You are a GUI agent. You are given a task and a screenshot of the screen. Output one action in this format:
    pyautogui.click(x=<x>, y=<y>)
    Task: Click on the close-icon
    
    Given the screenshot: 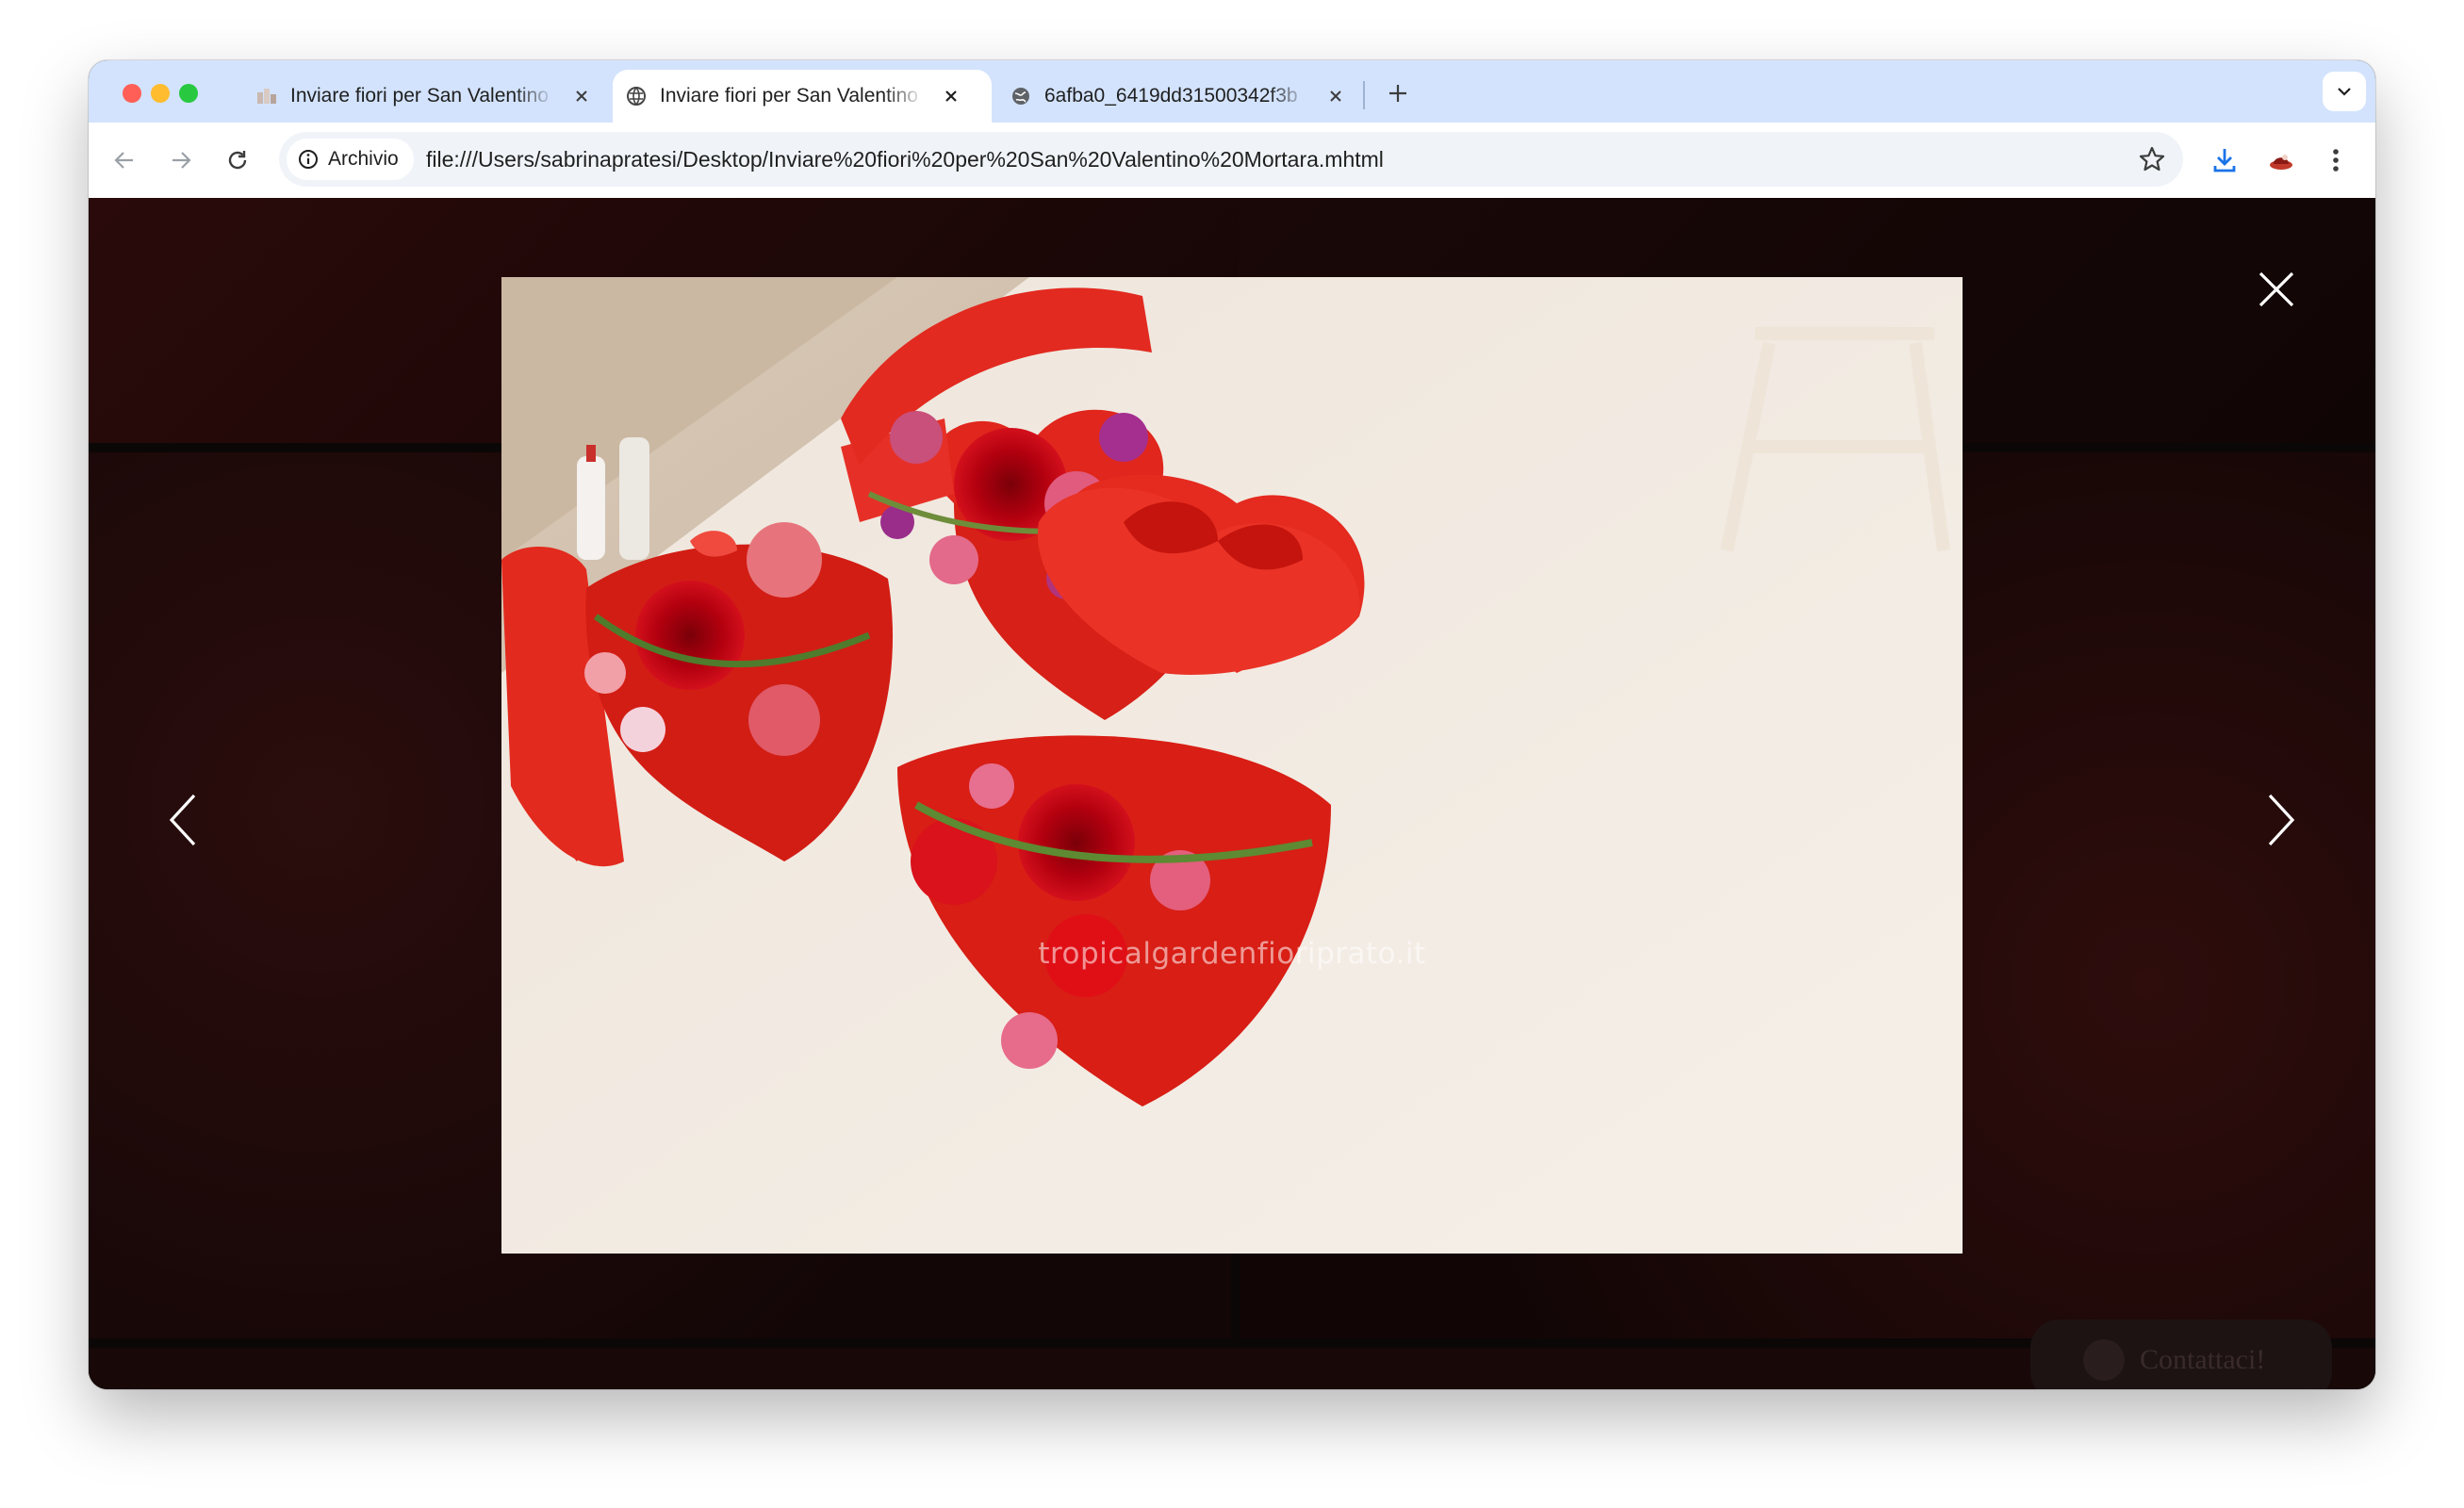 What is the action you would take?
    pyautogui.click(x=2276, y=290)
    